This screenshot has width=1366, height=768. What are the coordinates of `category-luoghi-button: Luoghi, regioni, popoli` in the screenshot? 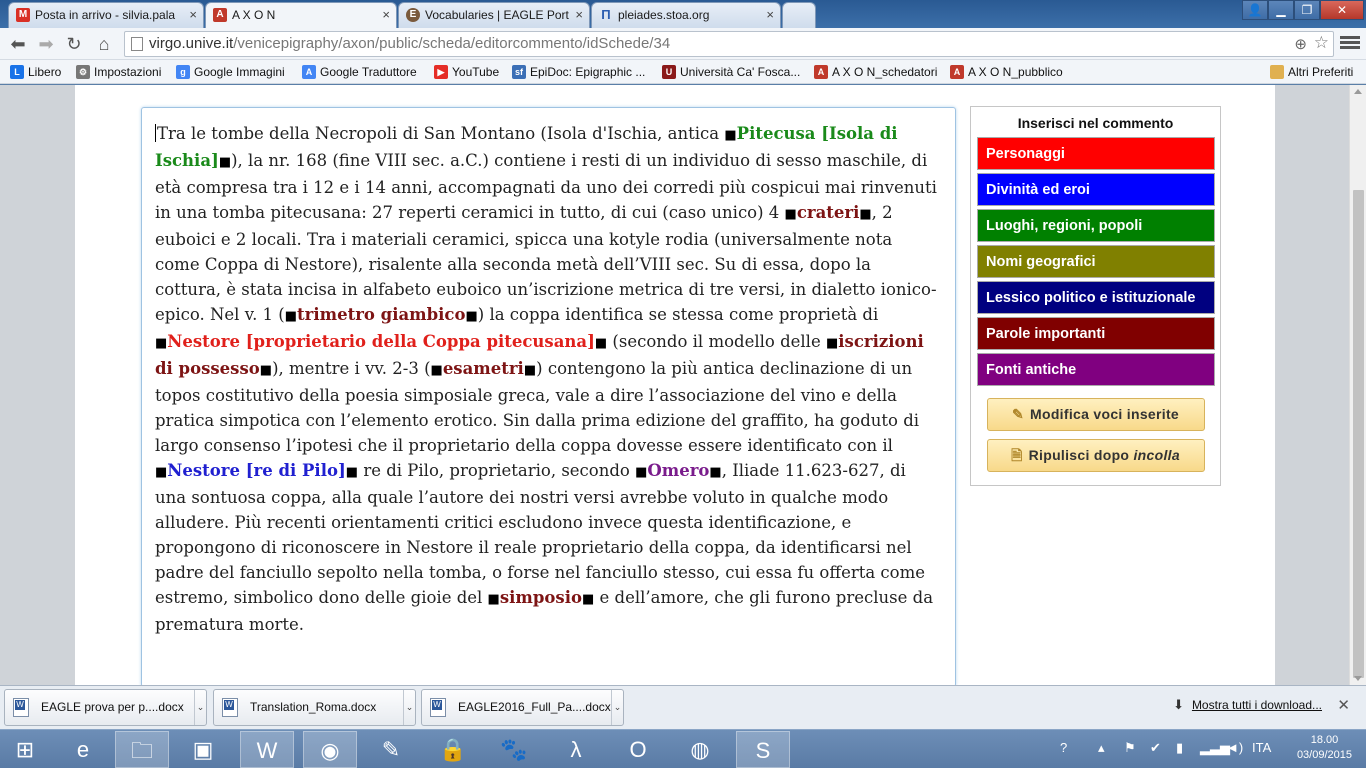 It's located at (1096, 225).